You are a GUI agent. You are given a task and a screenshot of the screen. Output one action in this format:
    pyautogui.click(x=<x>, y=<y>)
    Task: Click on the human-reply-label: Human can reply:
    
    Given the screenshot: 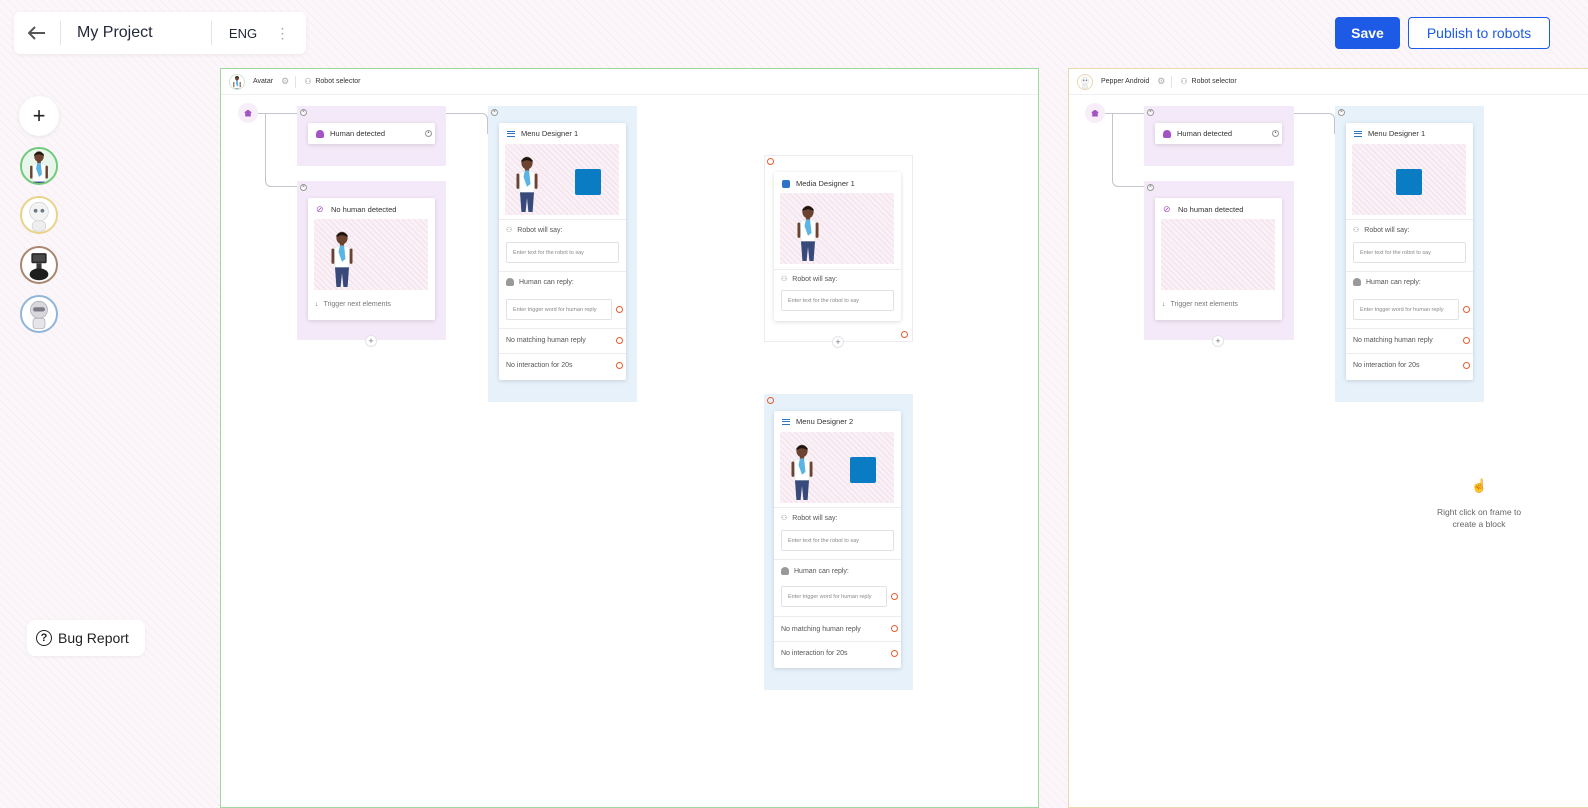 What is the action you would take?
    pyautogui.click(x=1393, y=282)
    